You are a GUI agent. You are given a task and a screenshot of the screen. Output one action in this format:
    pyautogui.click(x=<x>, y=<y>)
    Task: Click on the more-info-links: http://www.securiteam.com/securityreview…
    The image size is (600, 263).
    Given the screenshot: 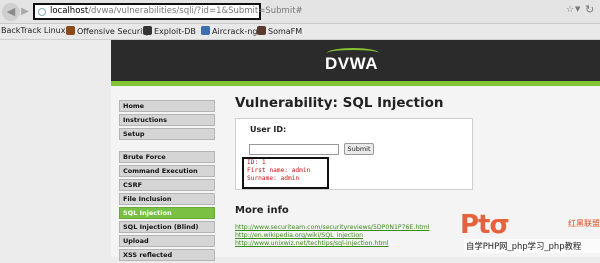 What is the action you would take?
    pyautogui.click(x=332, y=236)
    